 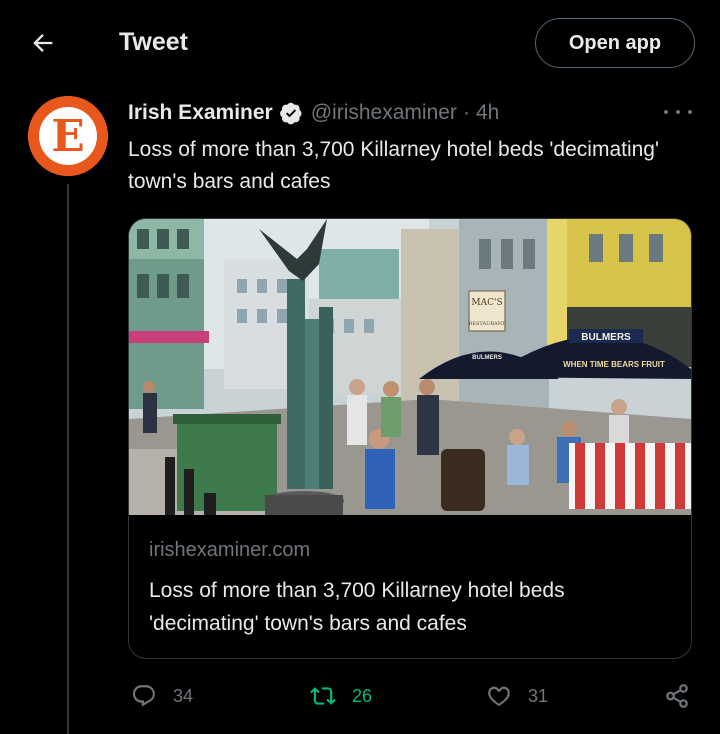 I want to click on more-options-button, so click(x=678, y=112).